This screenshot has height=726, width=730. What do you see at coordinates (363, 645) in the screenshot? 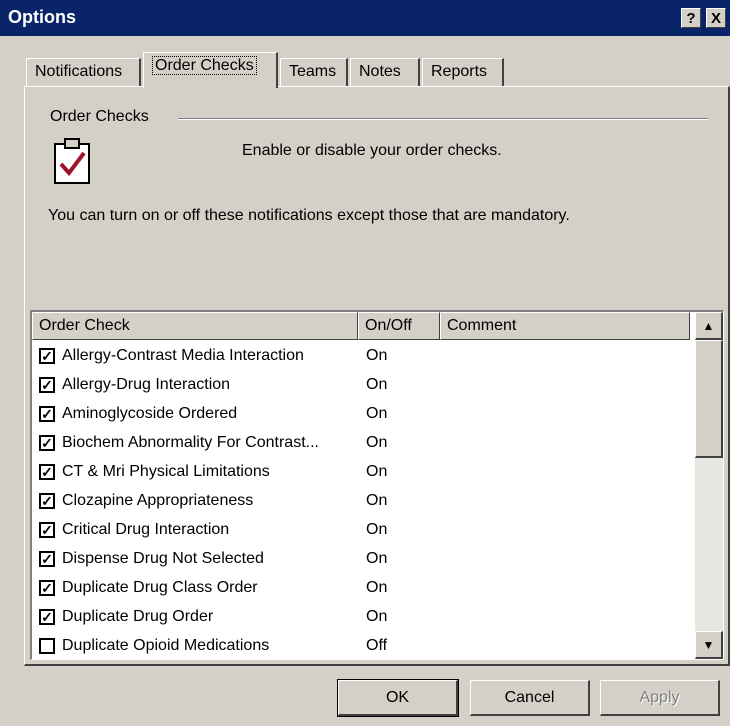
I see `list-item: Duplicate Opioid Medications Off` at bounding box center [363, 645].